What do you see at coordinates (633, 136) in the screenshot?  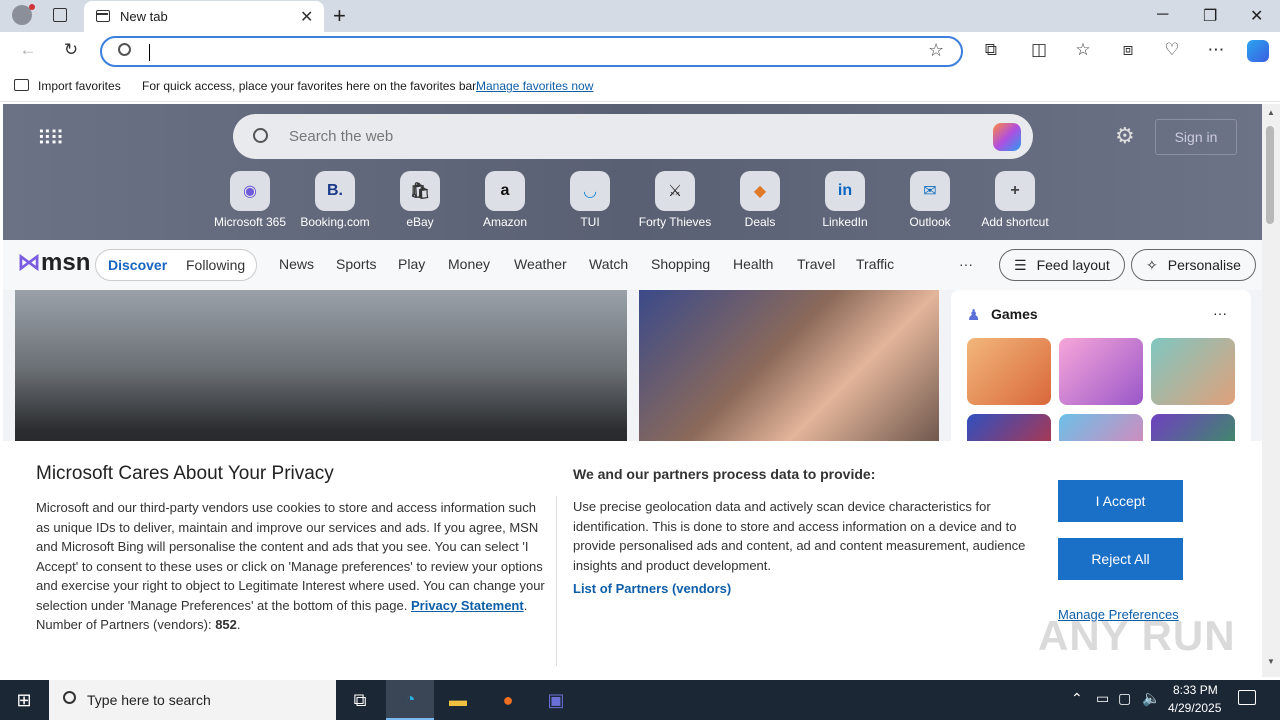 I see `web-search-box: Search the web` at bounding box center [633, 136].